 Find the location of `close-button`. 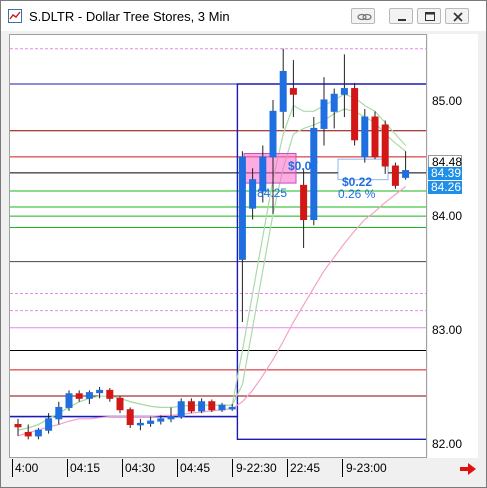

close-button is located at coordinates (457, 16).